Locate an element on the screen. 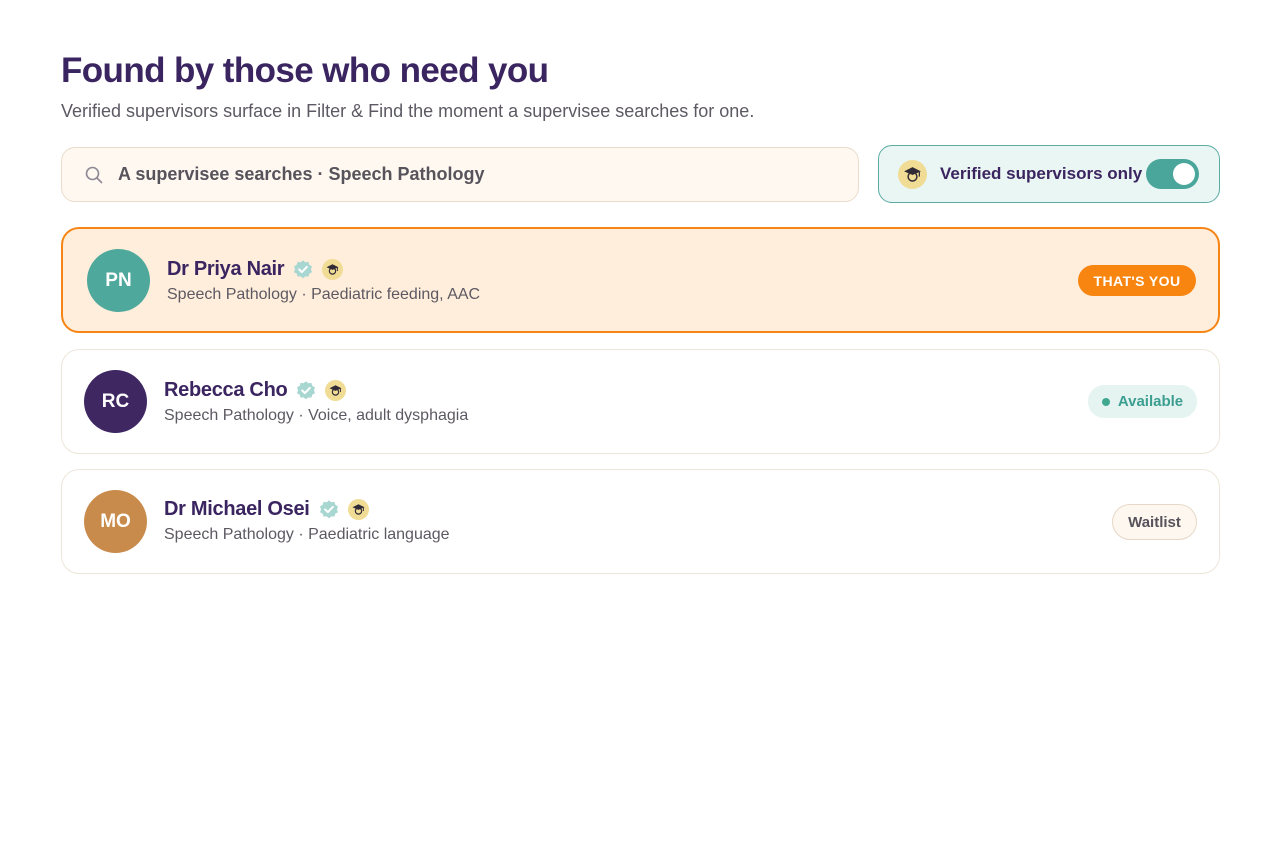 Image resolution: width=1280 pixels, height=853 pixels. status-label: Available is located at coordinates (1150, 401).